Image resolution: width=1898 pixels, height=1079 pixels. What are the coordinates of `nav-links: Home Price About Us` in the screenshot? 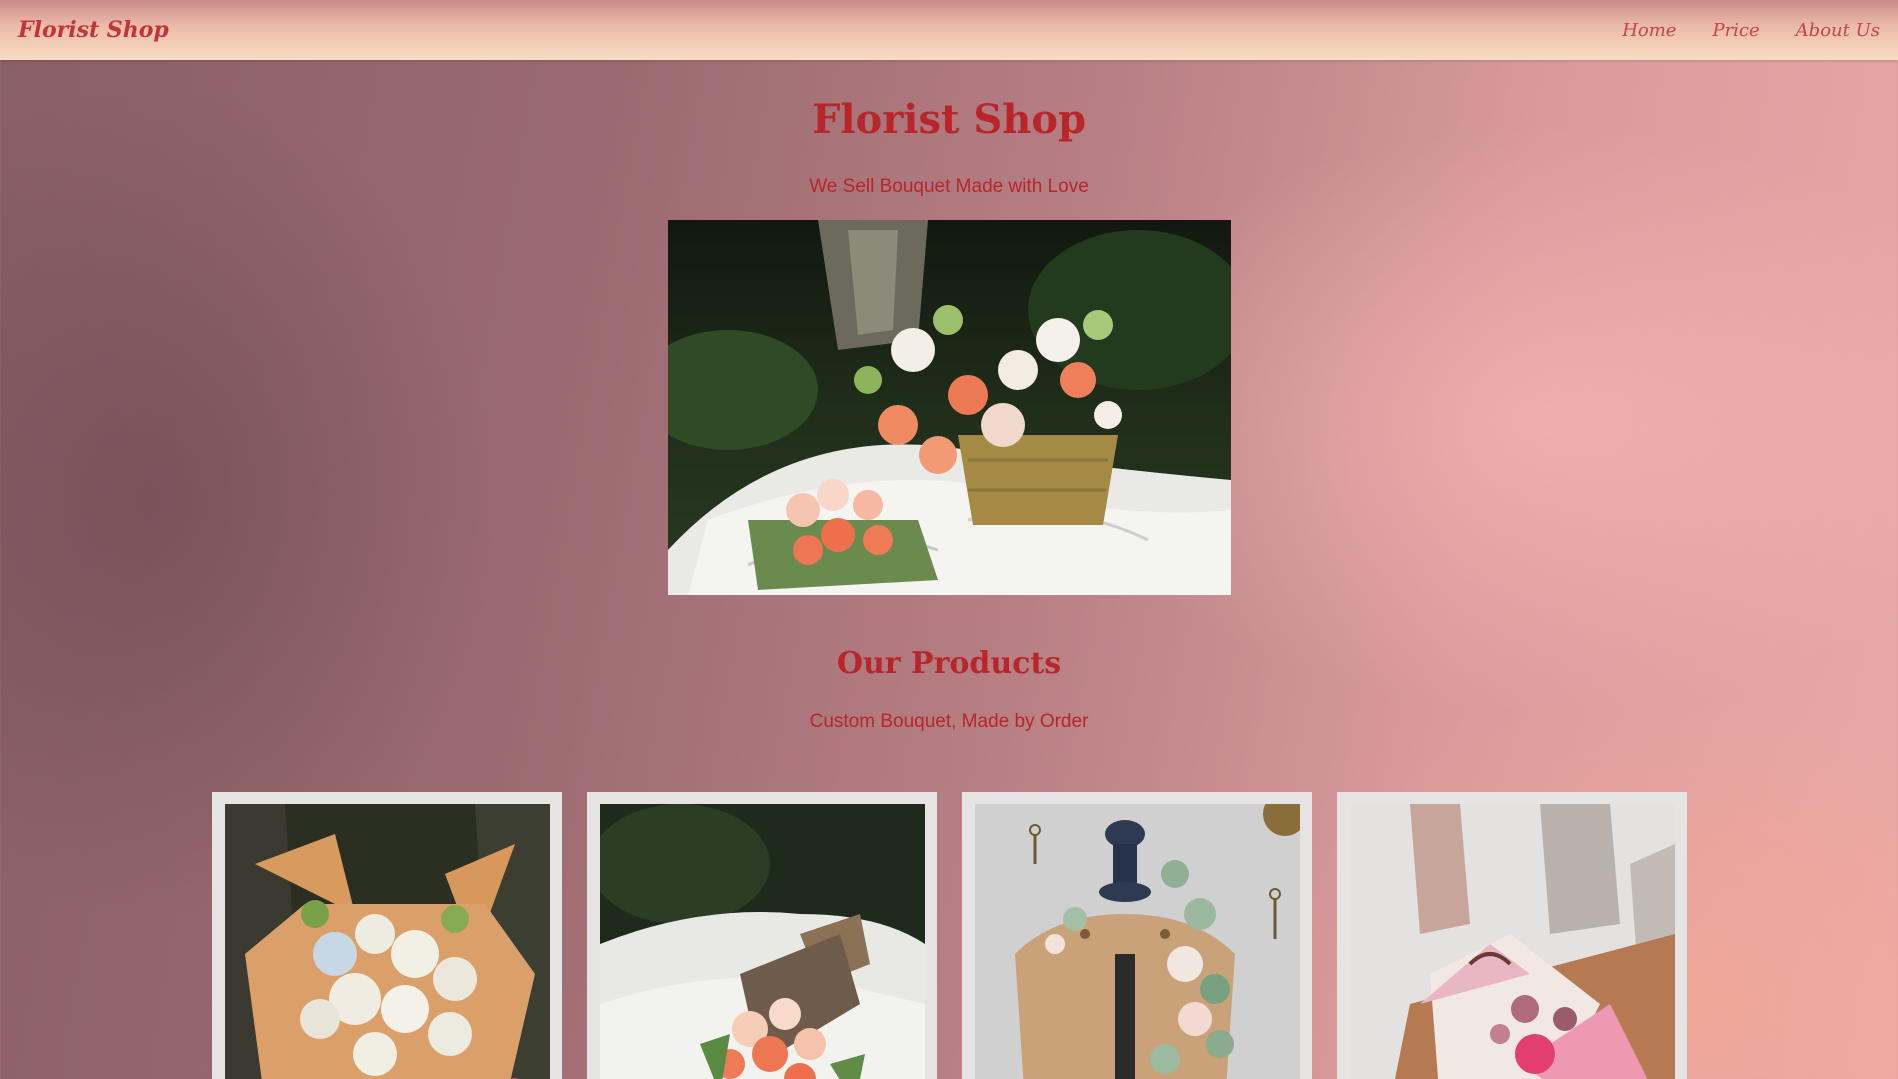 It's located at (1751, 30).